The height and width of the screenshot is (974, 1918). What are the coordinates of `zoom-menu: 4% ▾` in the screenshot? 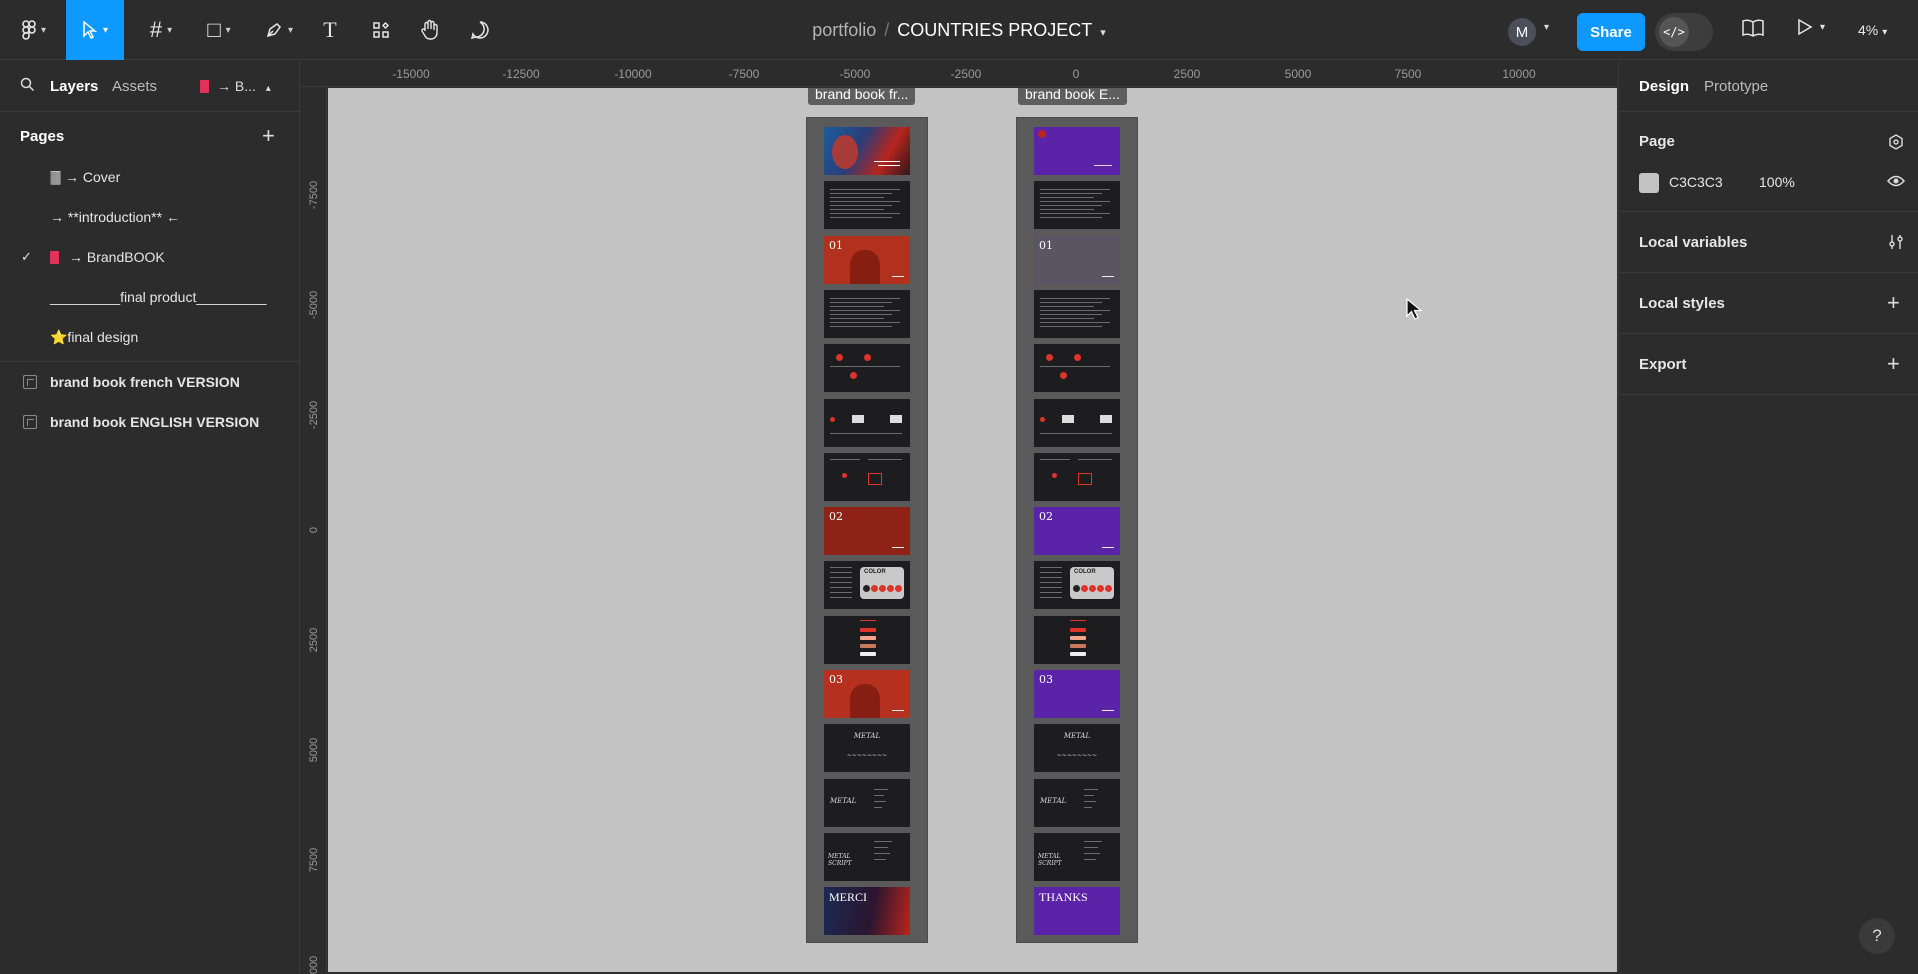 It's located at (1872, 30).